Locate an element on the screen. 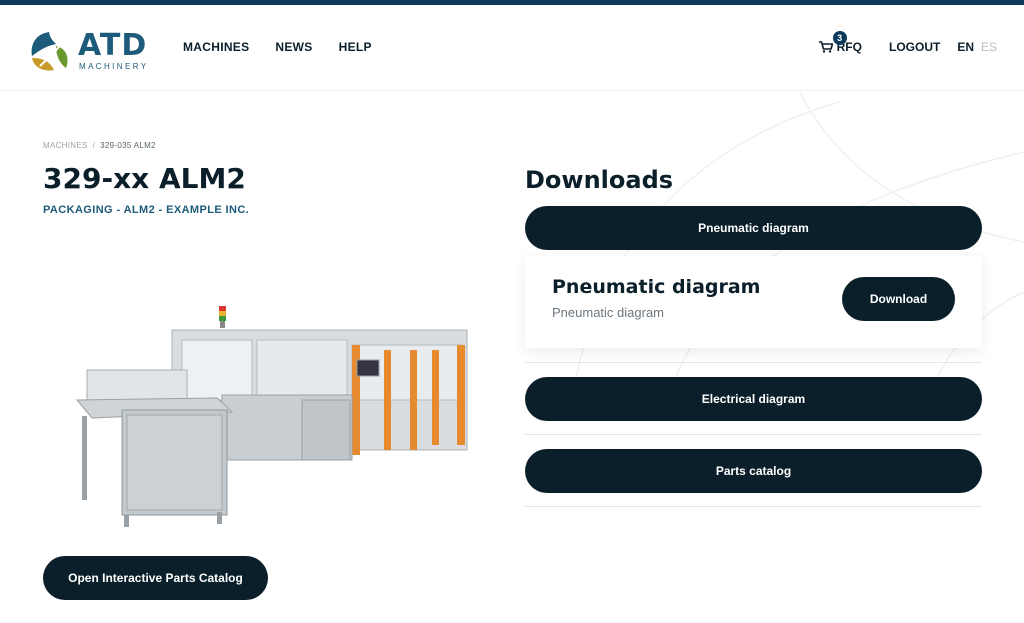 This screenshot has width=1024, height=623. accordion-pneumatic-diagram: Pneumatic diagram is located at coordinates (753, 228).